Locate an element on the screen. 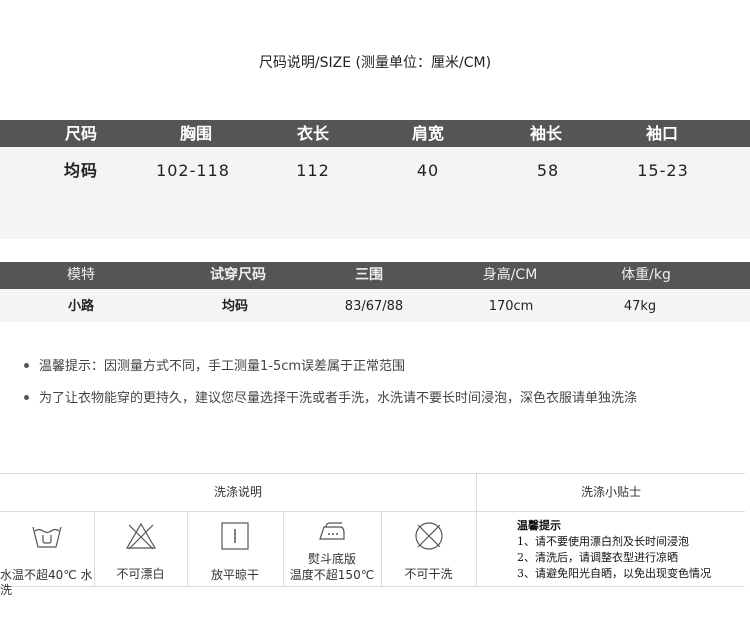  cell-size: 均码 is located at coordinates (80, 170).